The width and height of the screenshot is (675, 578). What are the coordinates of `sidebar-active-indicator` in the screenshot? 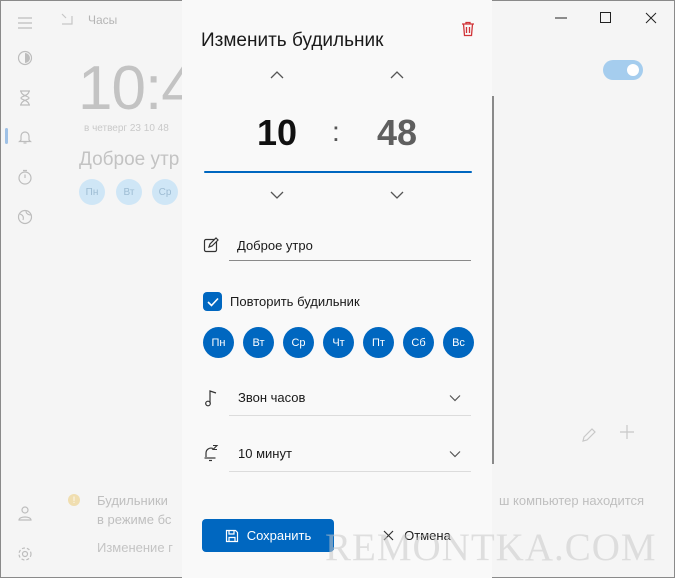 It's located at (6, 136).